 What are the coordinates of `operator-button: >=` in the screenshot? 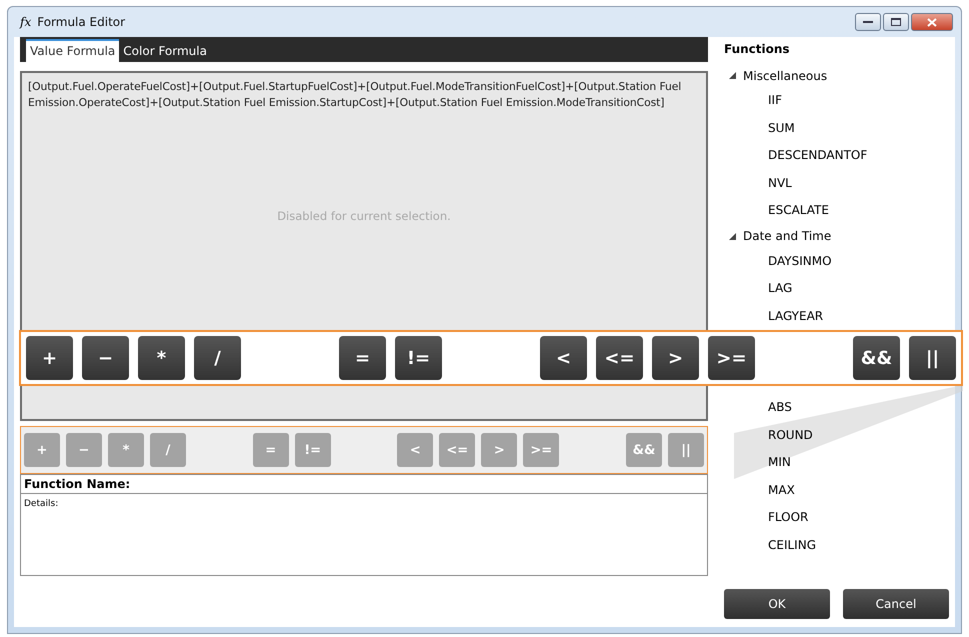 It's located at (731, 358).